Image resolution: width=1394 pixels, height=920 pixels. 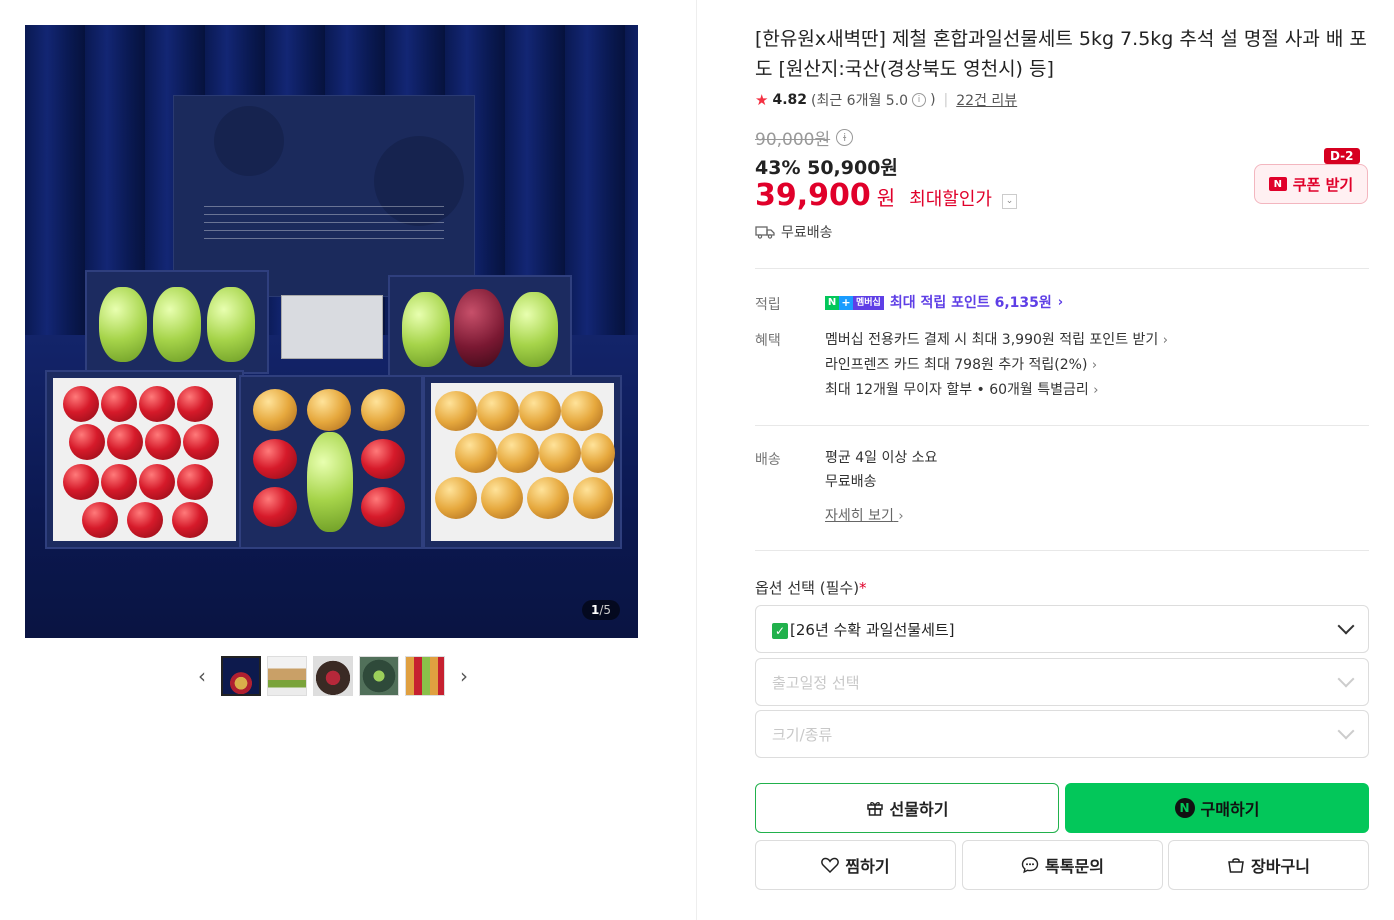 I want to click on gift-label: 선물하기, so click(x=919, y=809).